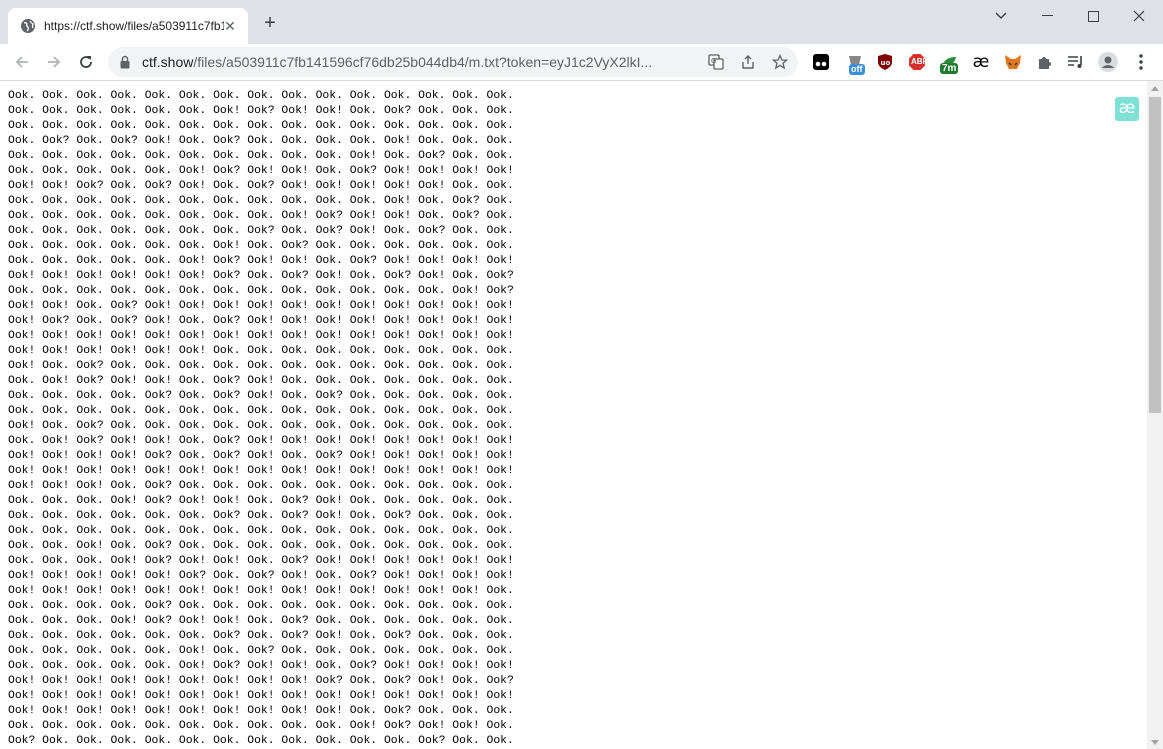 The height and width of the screenshot is (749, 1163). I want to click on avatar-icon, so click(1108, 62).